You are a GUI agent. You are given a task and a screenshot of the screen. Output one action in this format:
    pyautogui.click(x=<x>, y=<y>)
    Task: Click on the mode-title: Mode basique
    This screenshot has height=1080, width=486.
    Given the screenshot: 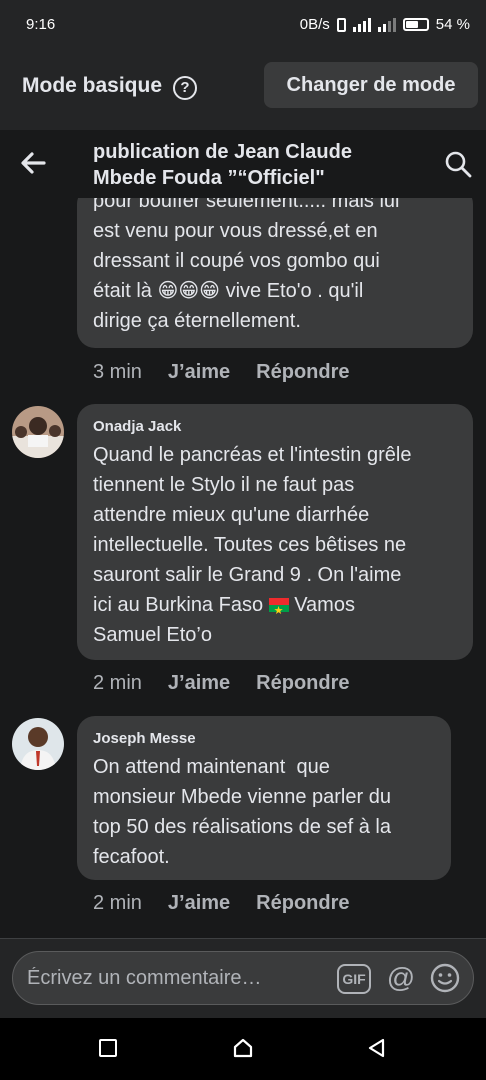 What is the action you would take?
    pyautogui.click(x=92, y=85)
    